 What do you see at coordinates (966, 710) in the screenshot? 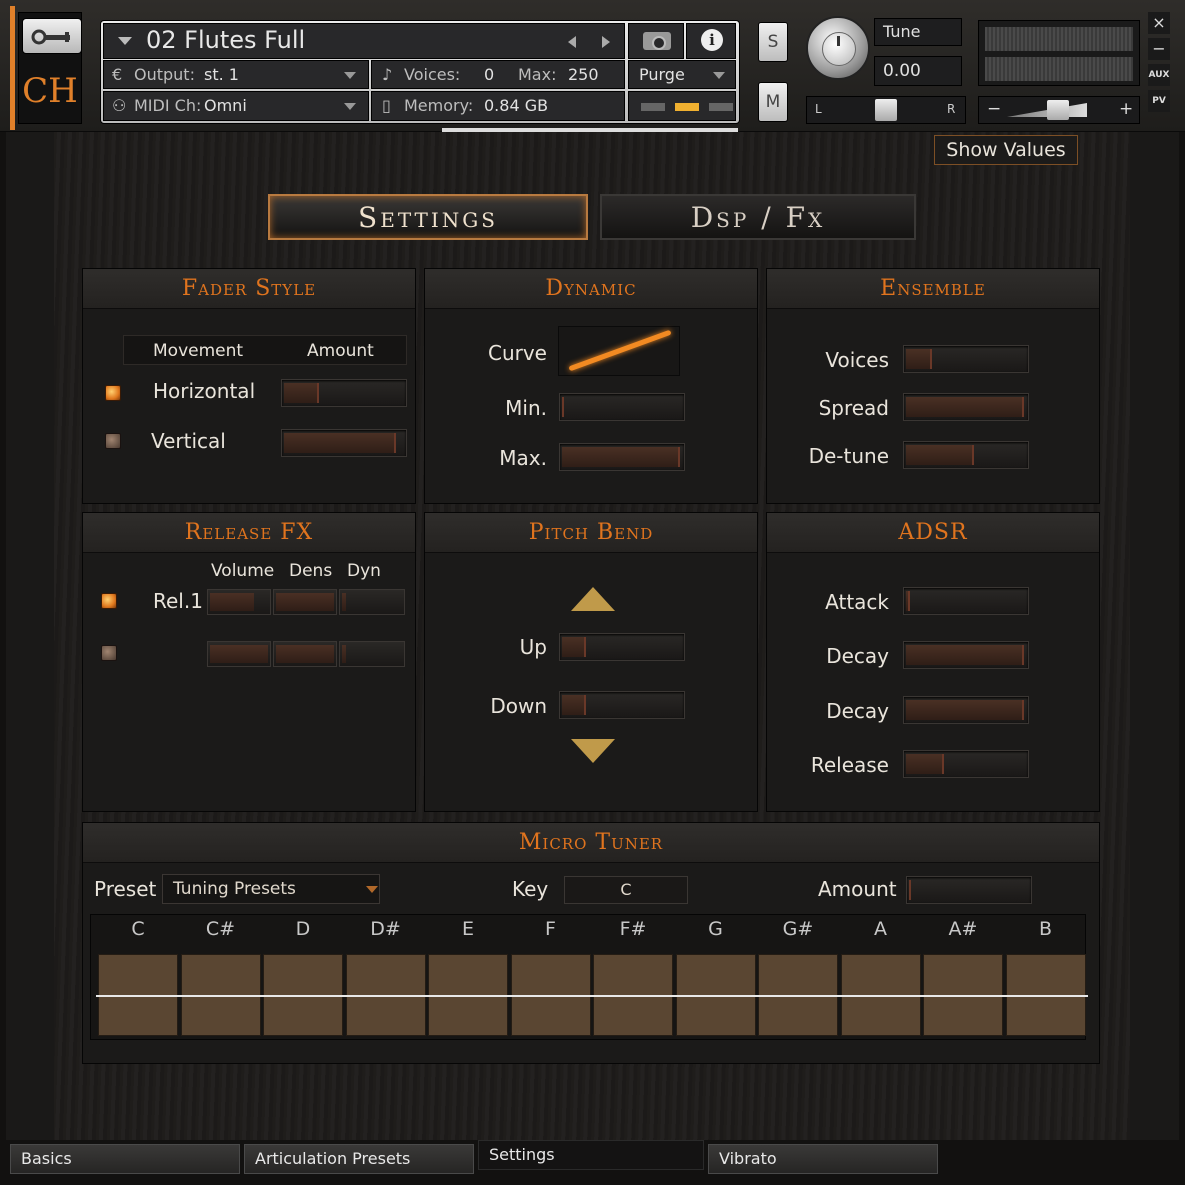
I see `decay-2-slider` at bounding box center [966, 710].